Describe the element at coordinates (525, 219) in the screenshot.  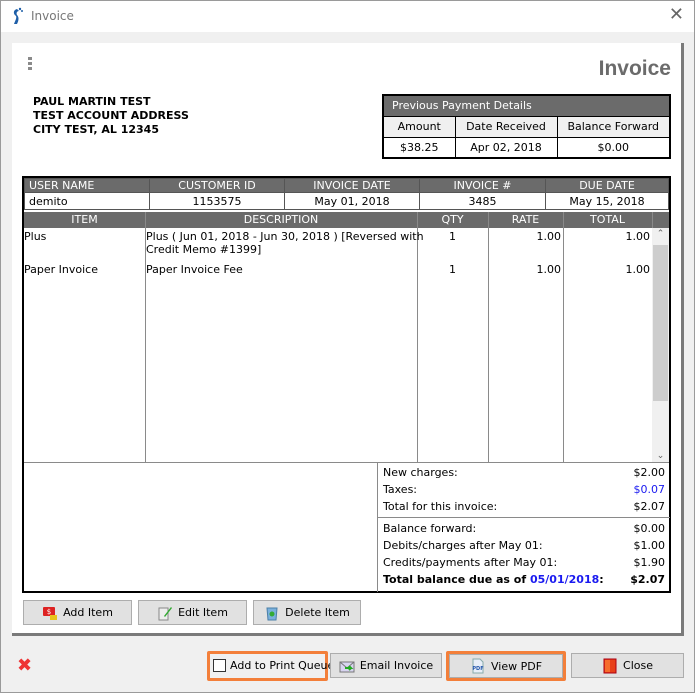
I see `column-header: RATE` at that location.